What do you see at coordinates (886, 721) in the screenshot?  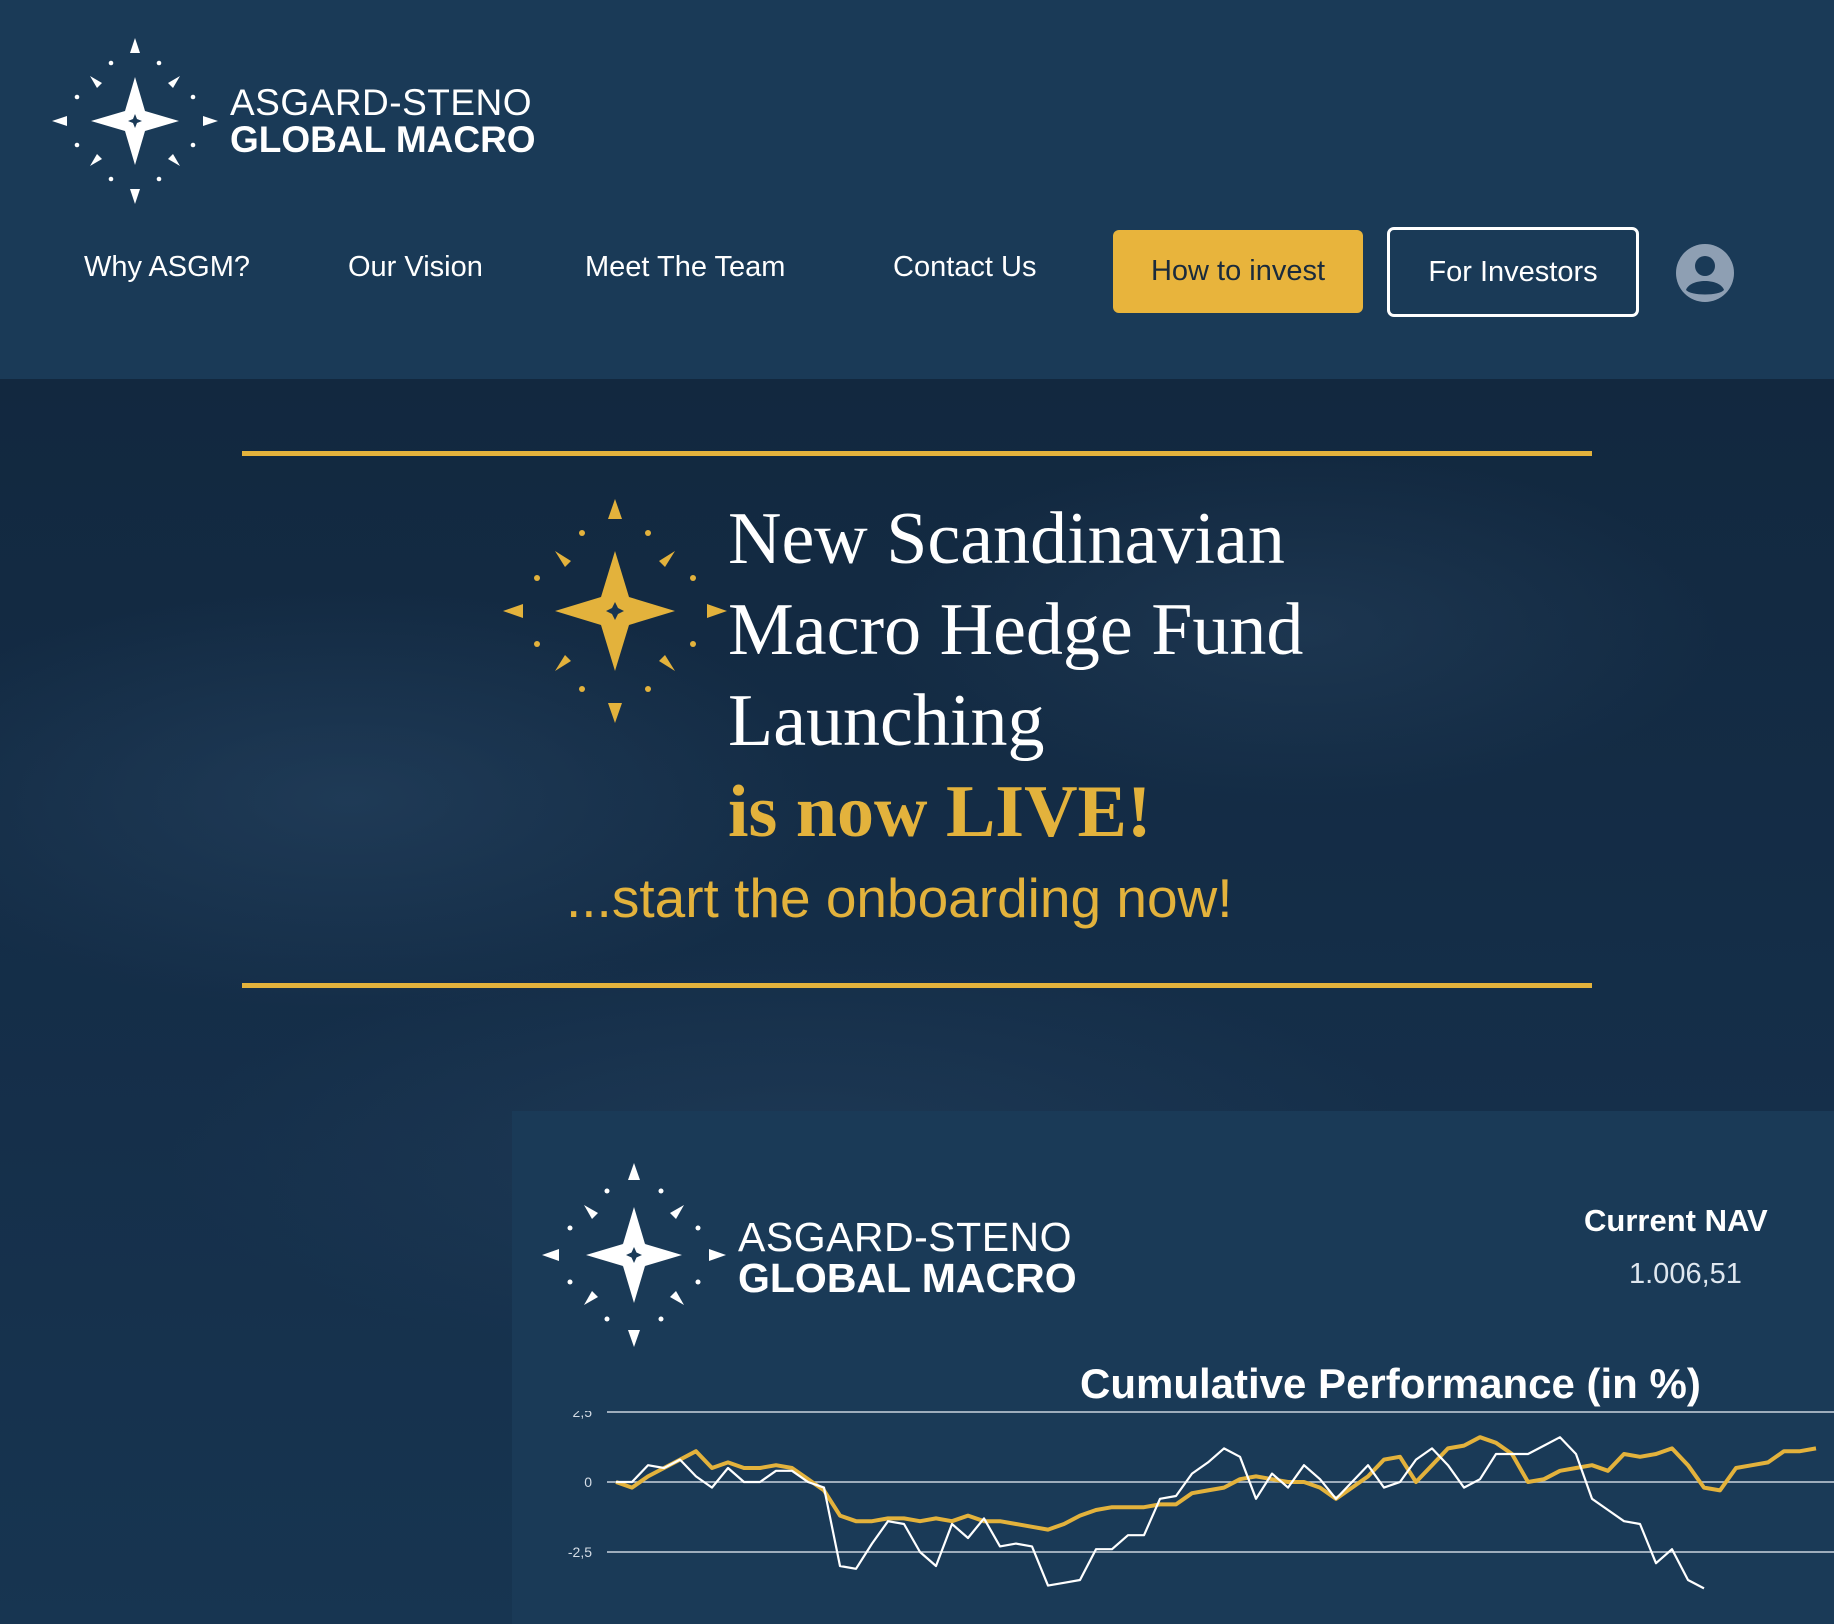 I see `headline-line-3: Launching` at bounding box center [886, 721].